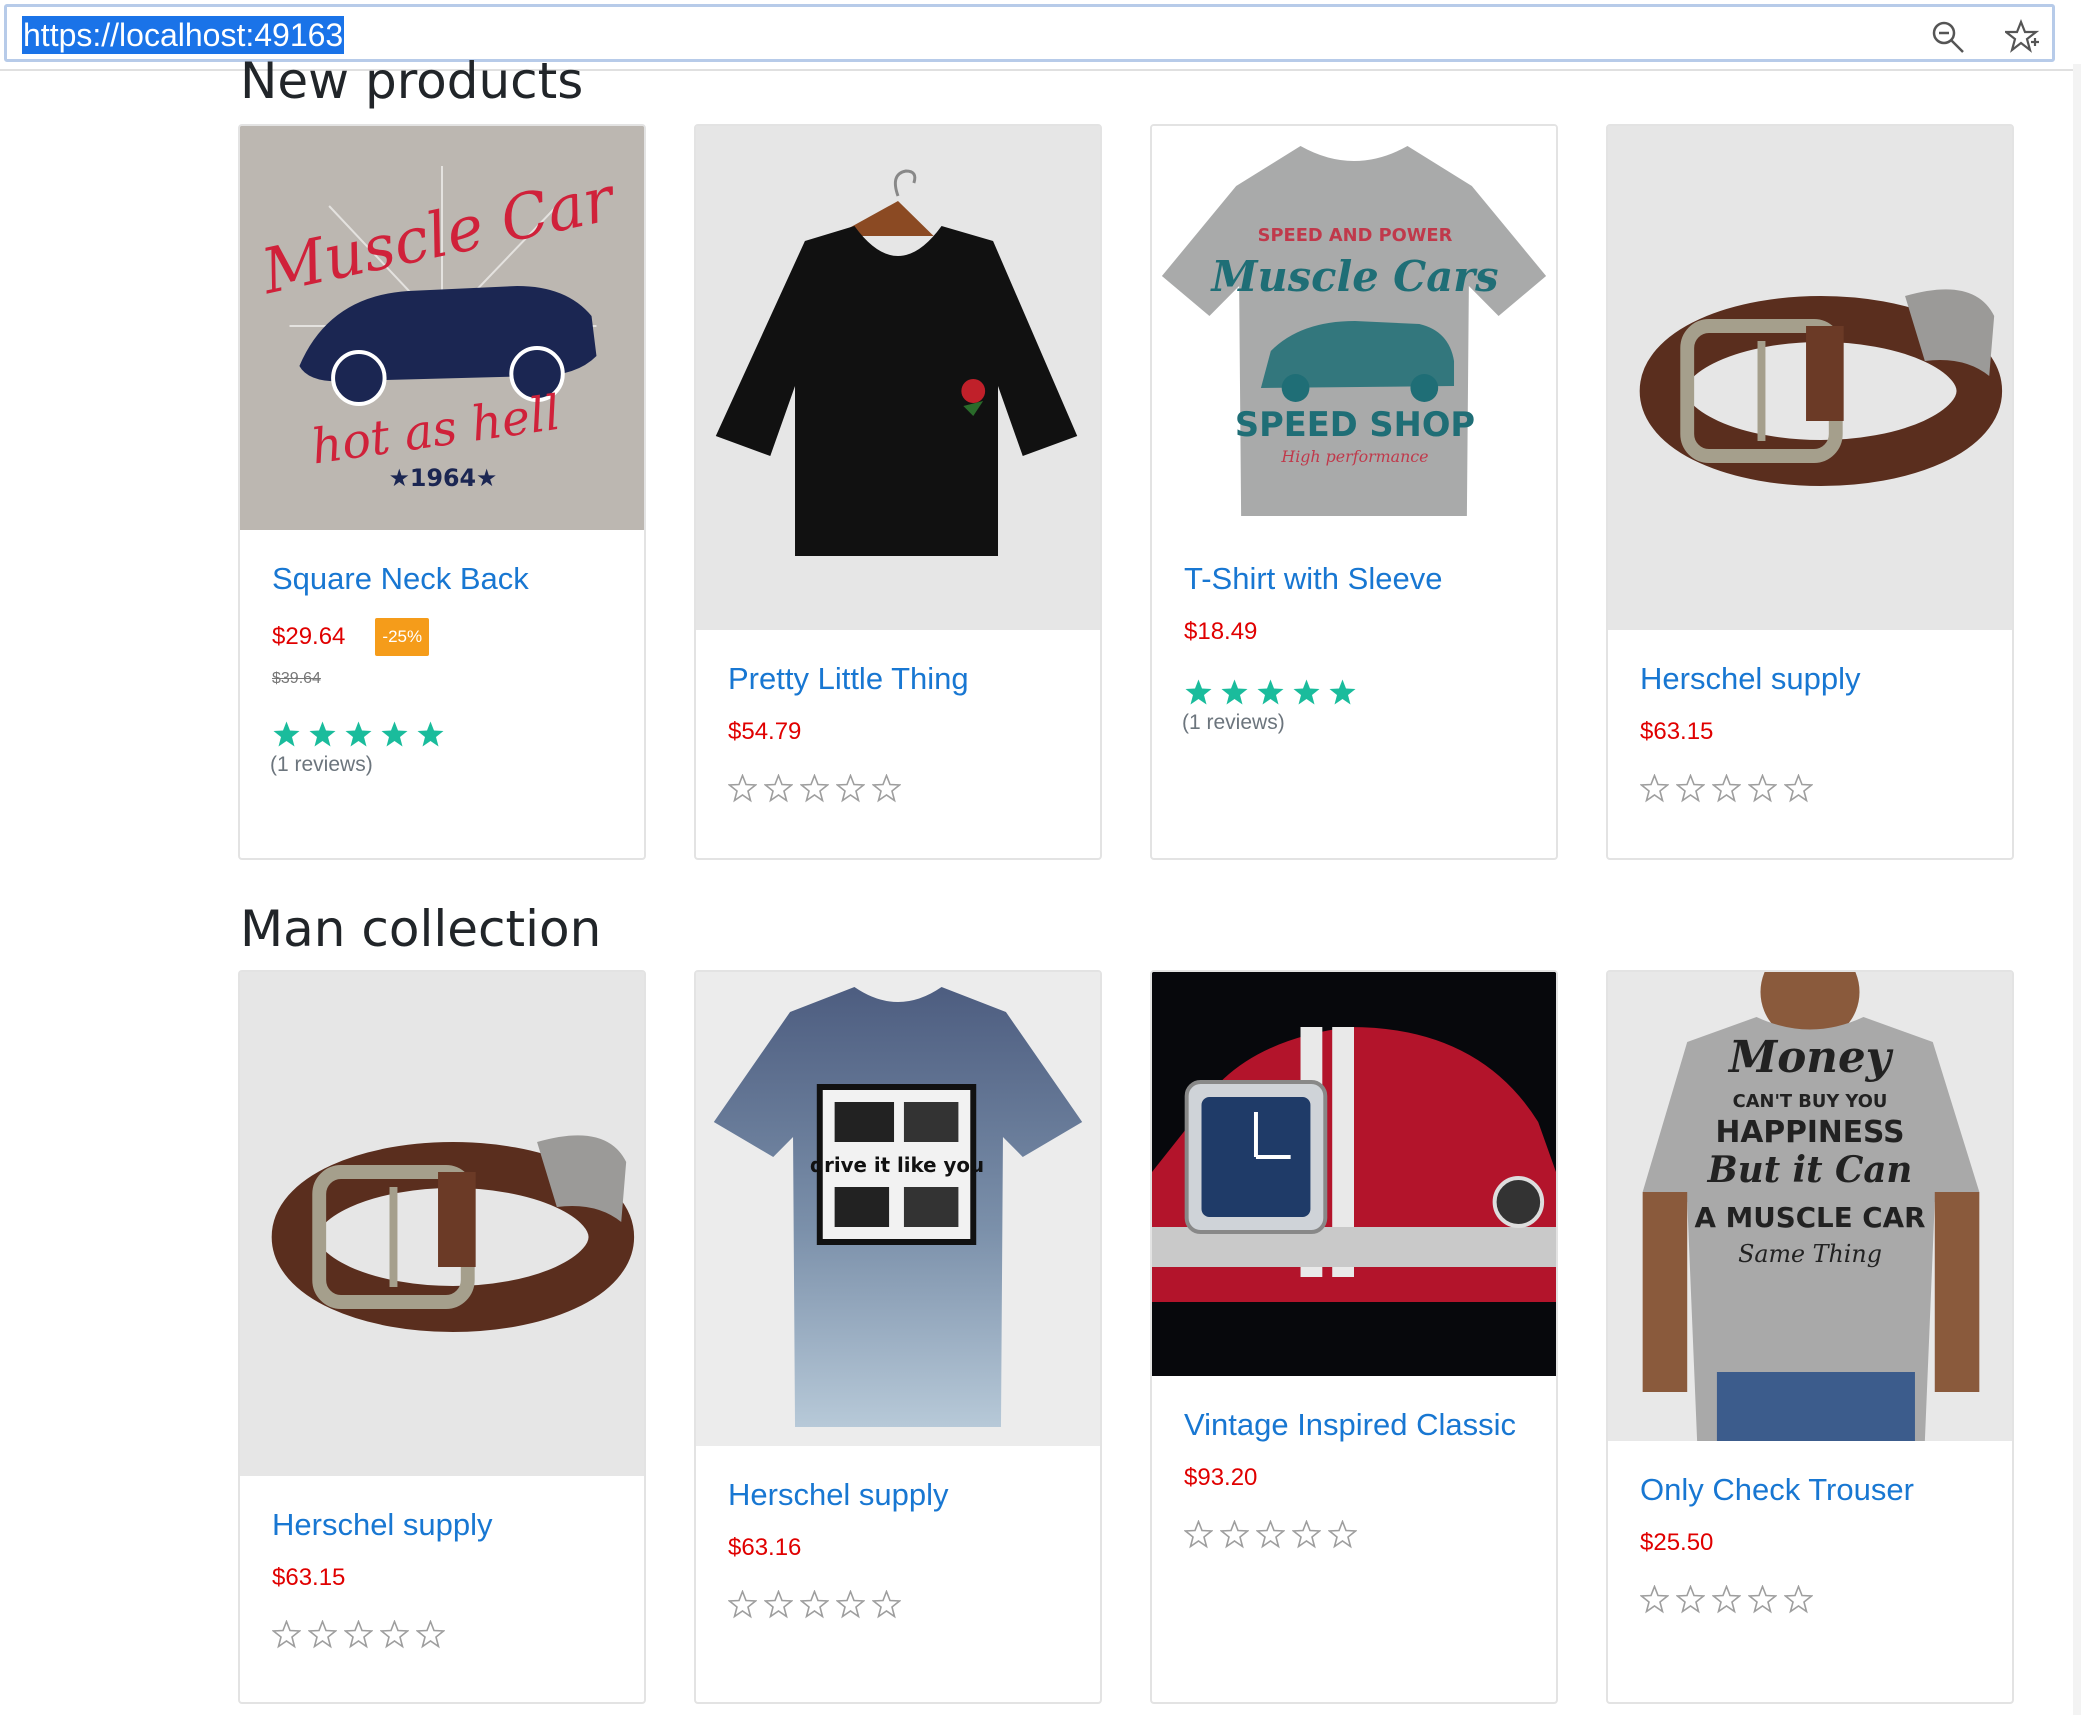 This screenshot has height=1715, width=2081. What do you see at coordinates (897, 1165) in the screenshot?
I see `svg-text: drive it like you` at bounding box center [897, 1165].